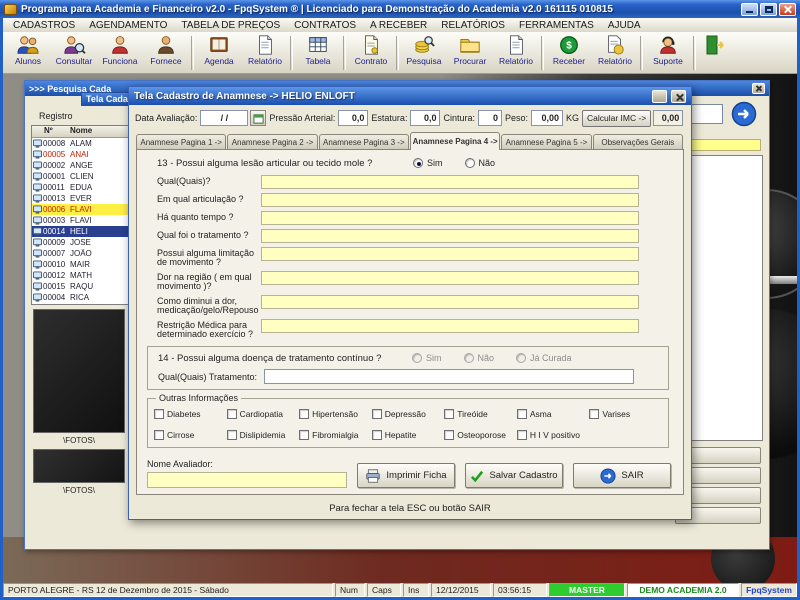 This screenshot has width=800, height=600. What do you see at coordinates (425, 118) in the screenshot?
I see `estatura-field: 0,0` at bounding box center [425, 118].